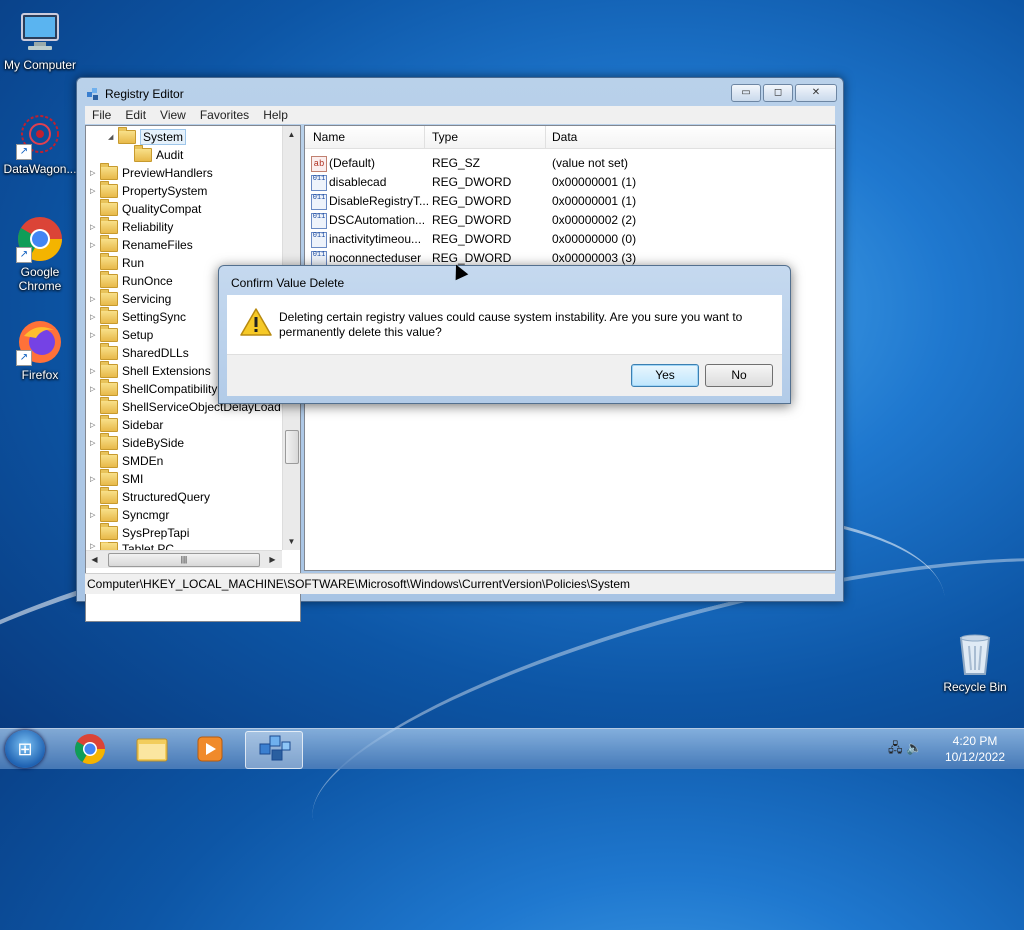 The height and width of the screenshot is (930, 1024). I want to click on tree-item: SysPrepTapi, so click(139, 532).